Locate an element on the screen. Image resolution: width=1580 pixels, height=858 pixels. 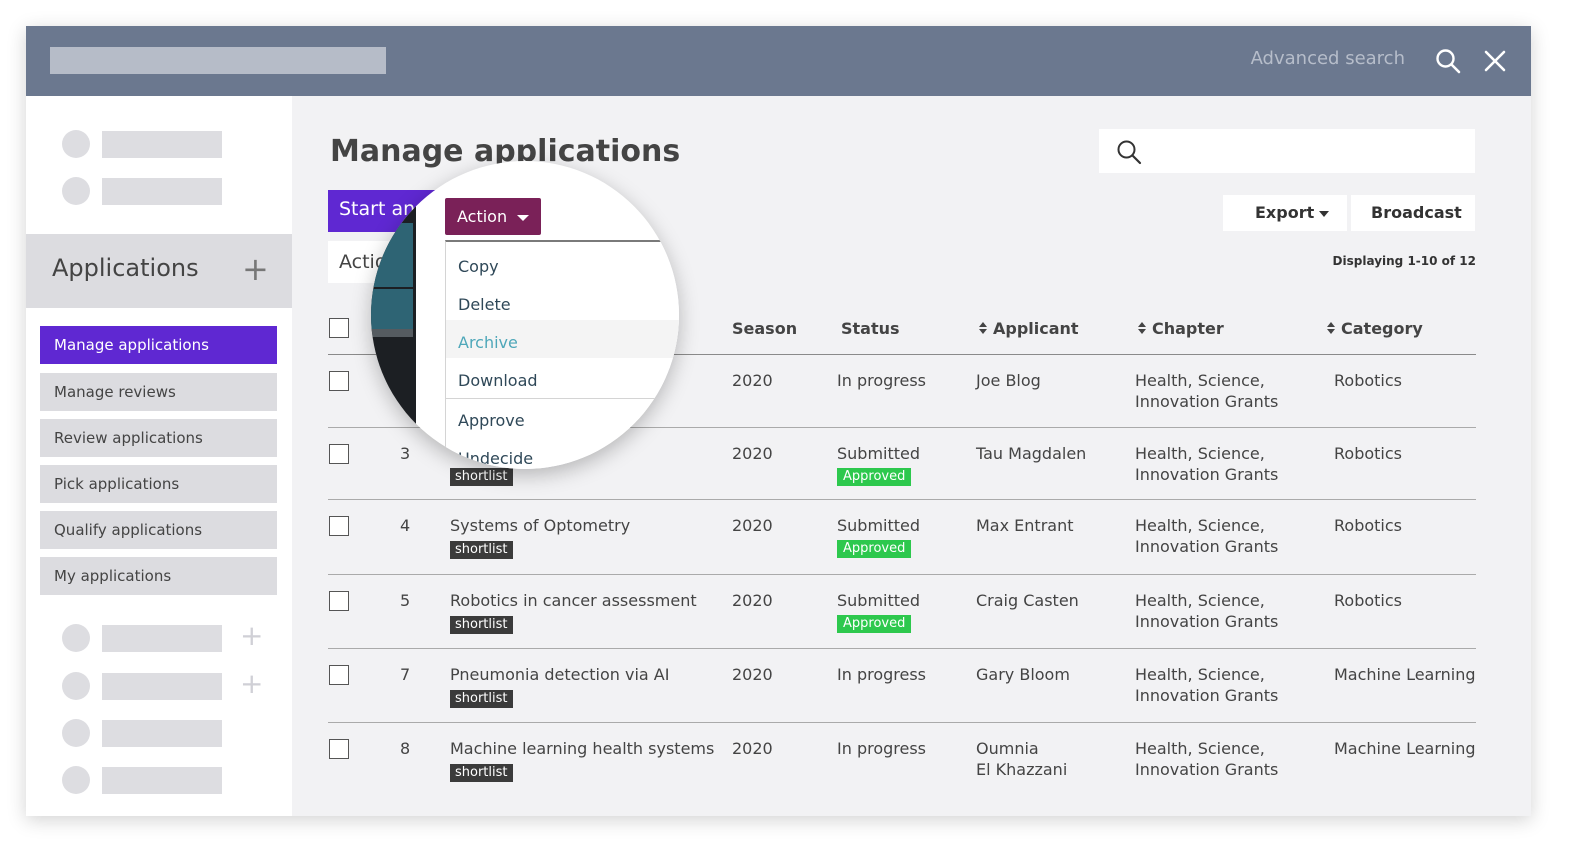
id-cell: 7 is located at coordinates (405, 674).